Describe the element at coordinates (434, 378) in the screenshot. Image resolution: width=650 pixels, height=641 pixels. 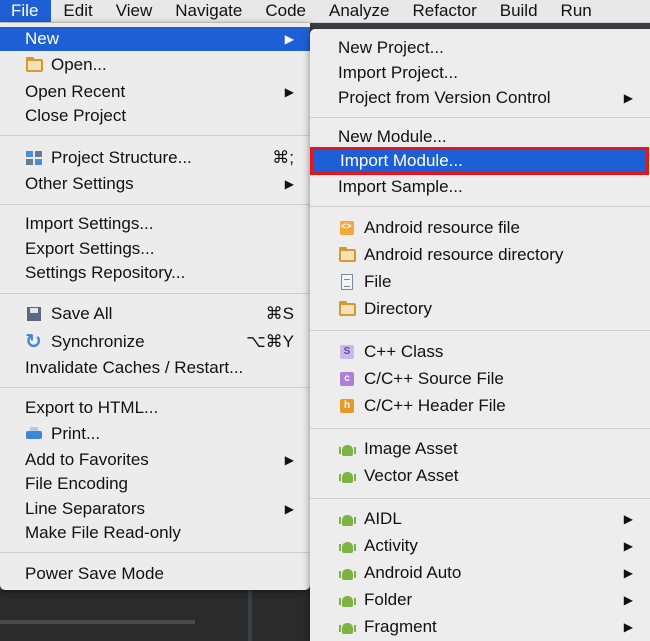
I see `cpp-source-label: C/C++ Source File` at that location.